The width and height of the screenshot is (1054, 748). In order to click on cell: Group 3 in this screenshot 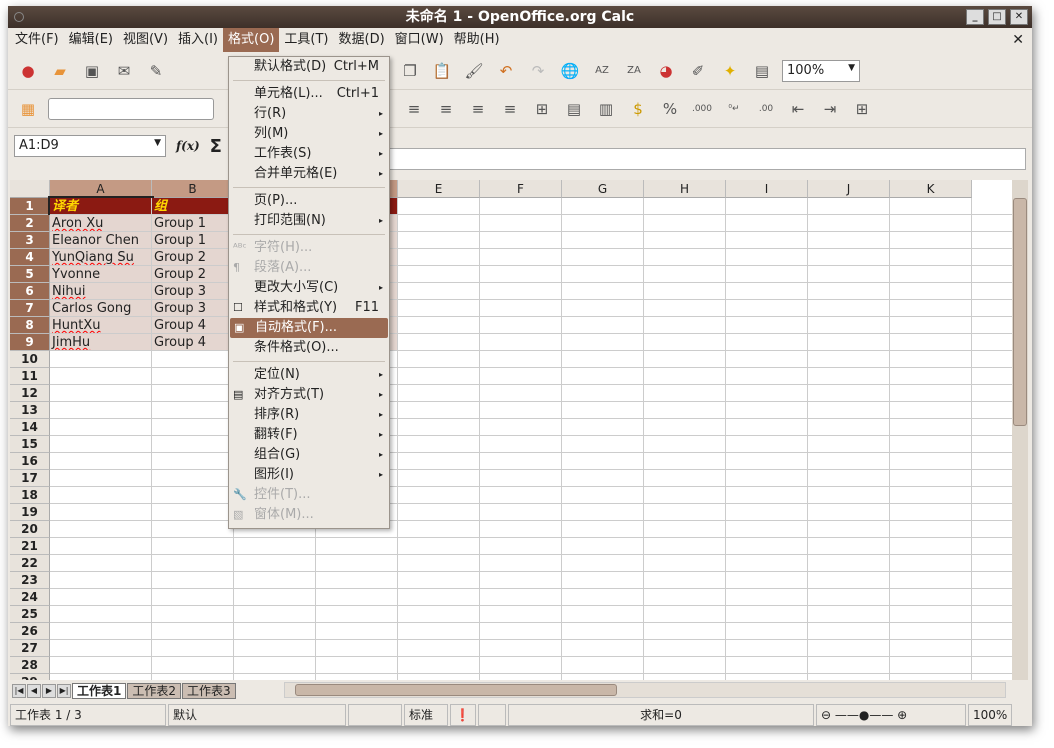, I will do `click(193, 308)`.